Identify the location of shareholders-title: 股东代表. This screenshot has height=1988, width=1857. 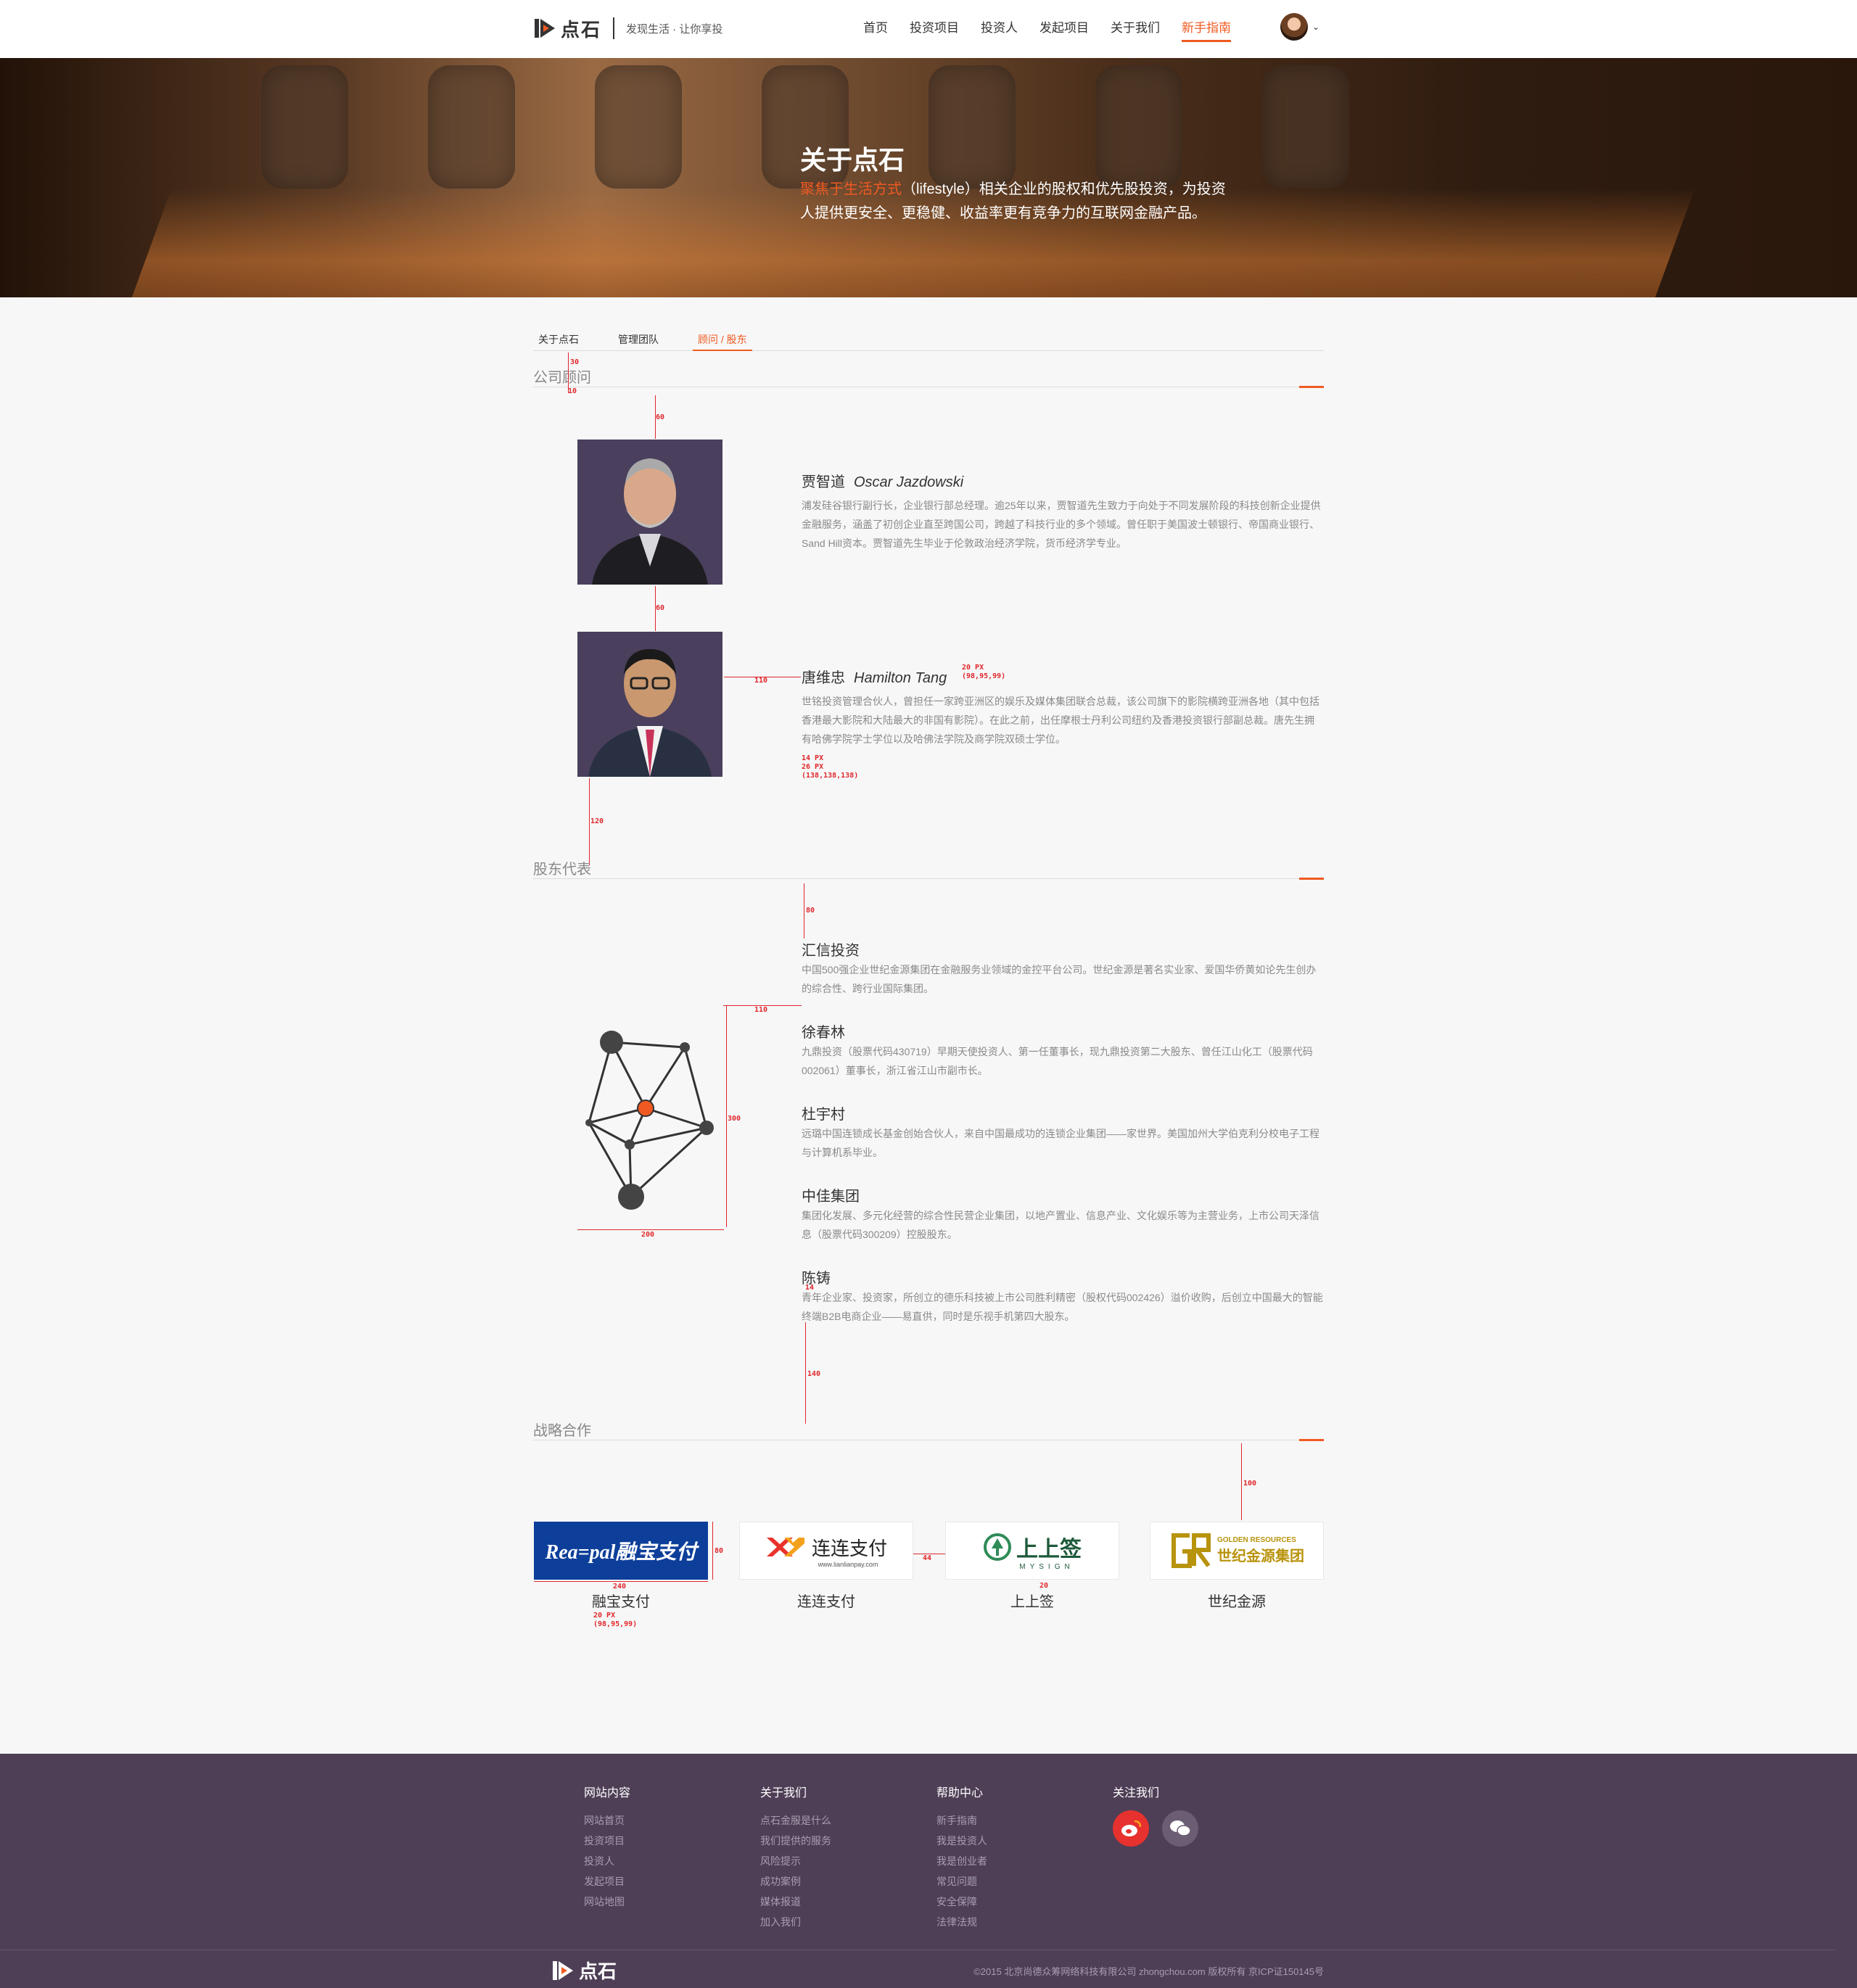
(562, 870).